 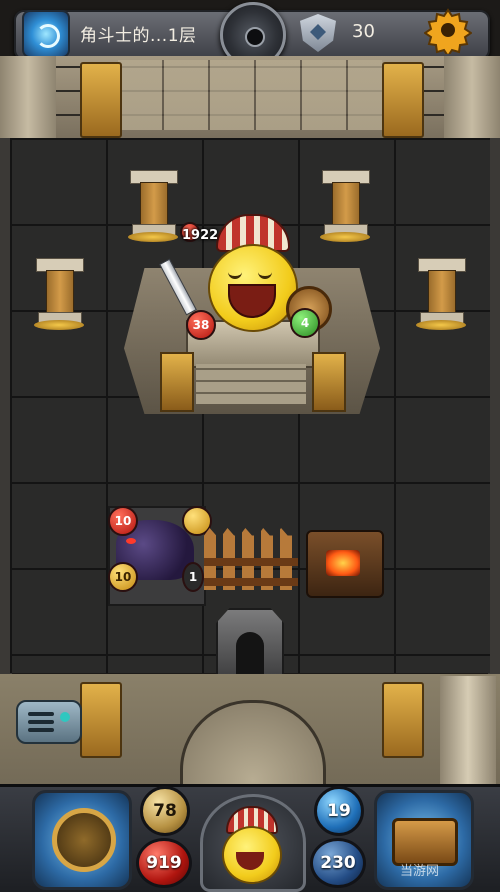 What do you see at coordinates (201, 325) in the screenshot?
I see `boss-attack-badge: 38` at bounding box center [201, 325].